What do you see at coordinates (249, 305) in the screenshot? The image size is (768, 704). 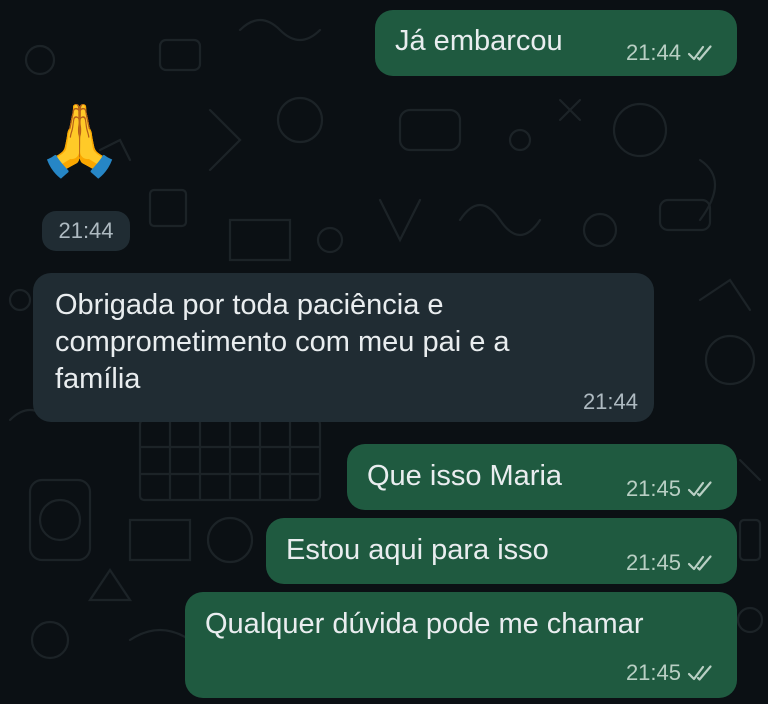 I see `message-text-line-1: Obrigada por toda paciência e` at bounding box center [249, 305].